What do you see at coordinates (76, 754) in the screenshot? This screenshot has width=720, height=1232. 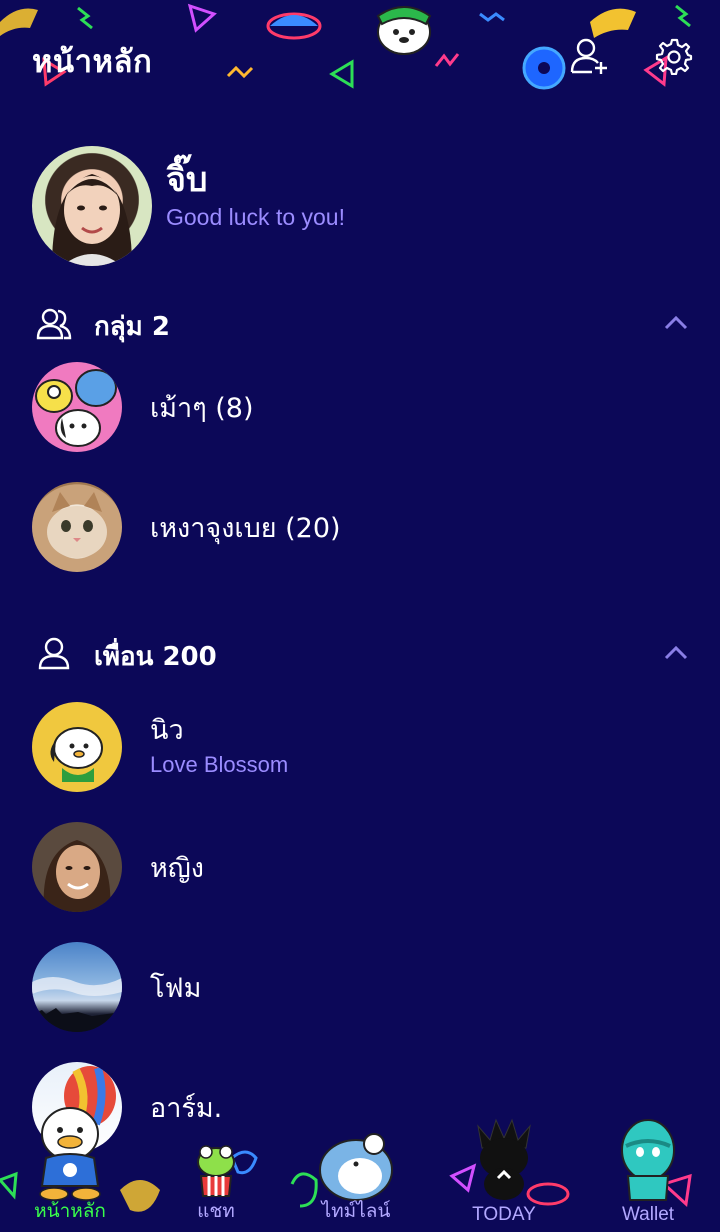 I see `character-avatar` at bounding box center [76, 754].